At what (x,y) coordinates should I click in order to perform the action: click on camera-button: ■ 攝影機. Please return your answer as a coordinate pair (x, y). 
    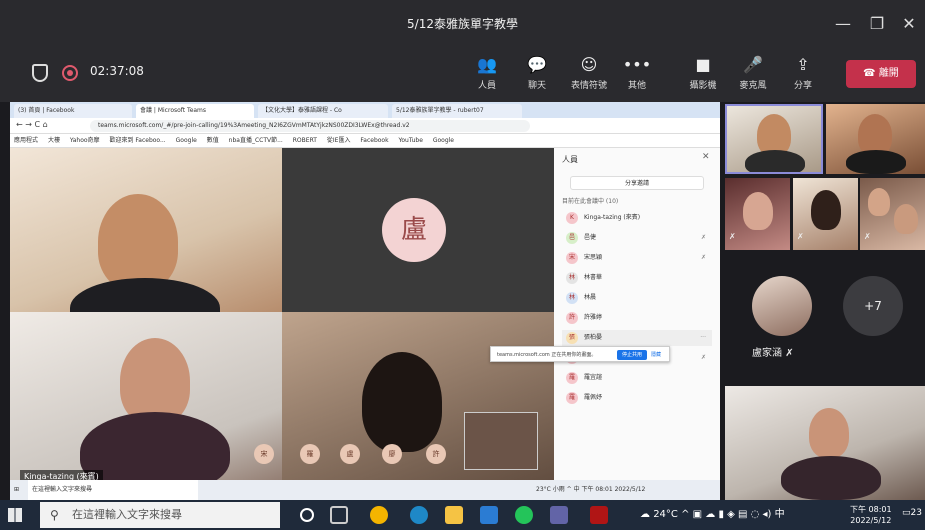
    Looking at the image, I should click on (703, 75).